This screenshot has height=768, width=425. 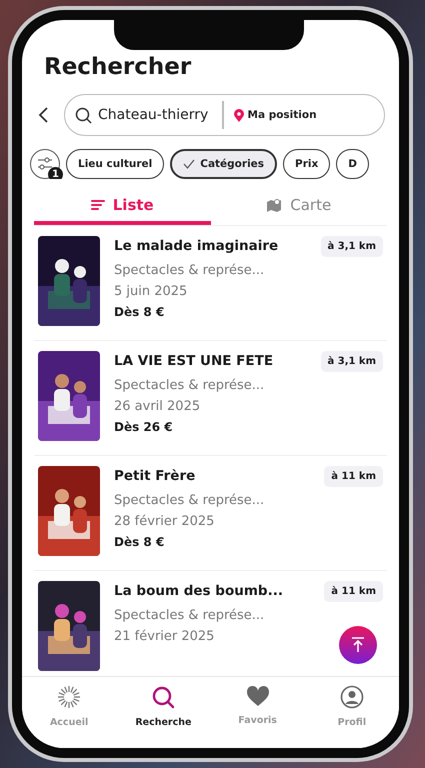 I want to click on filter-chip: Prix, so click(x=306, y=164).